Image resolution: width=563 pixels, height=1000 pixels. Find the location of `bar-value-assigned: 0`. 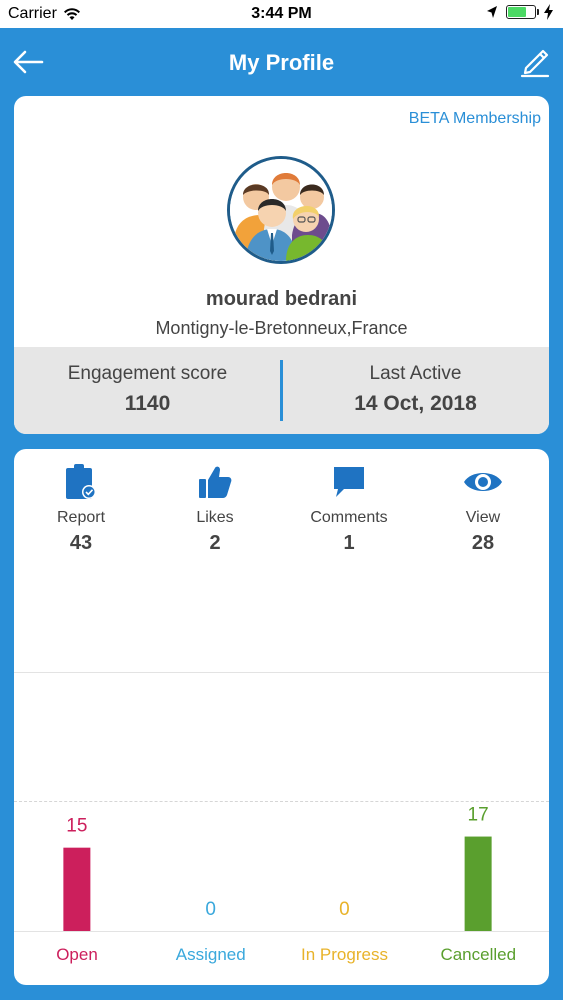

bar-value-assigned: 0 is located at coordinates (210, 909).